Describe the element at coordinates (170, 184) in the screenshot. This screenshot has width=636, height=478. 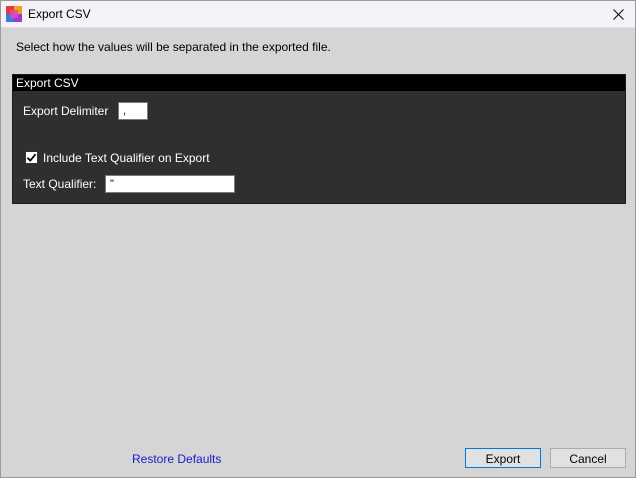
I see `qualifier-input` at that location.